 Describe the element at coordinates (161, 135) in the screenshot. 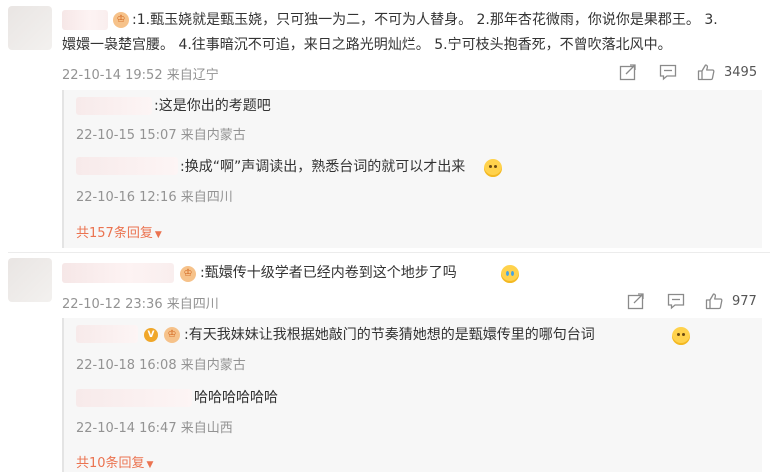

I see `reply-meta: 22-10-15 15:07 来自内蒙古` at that location.